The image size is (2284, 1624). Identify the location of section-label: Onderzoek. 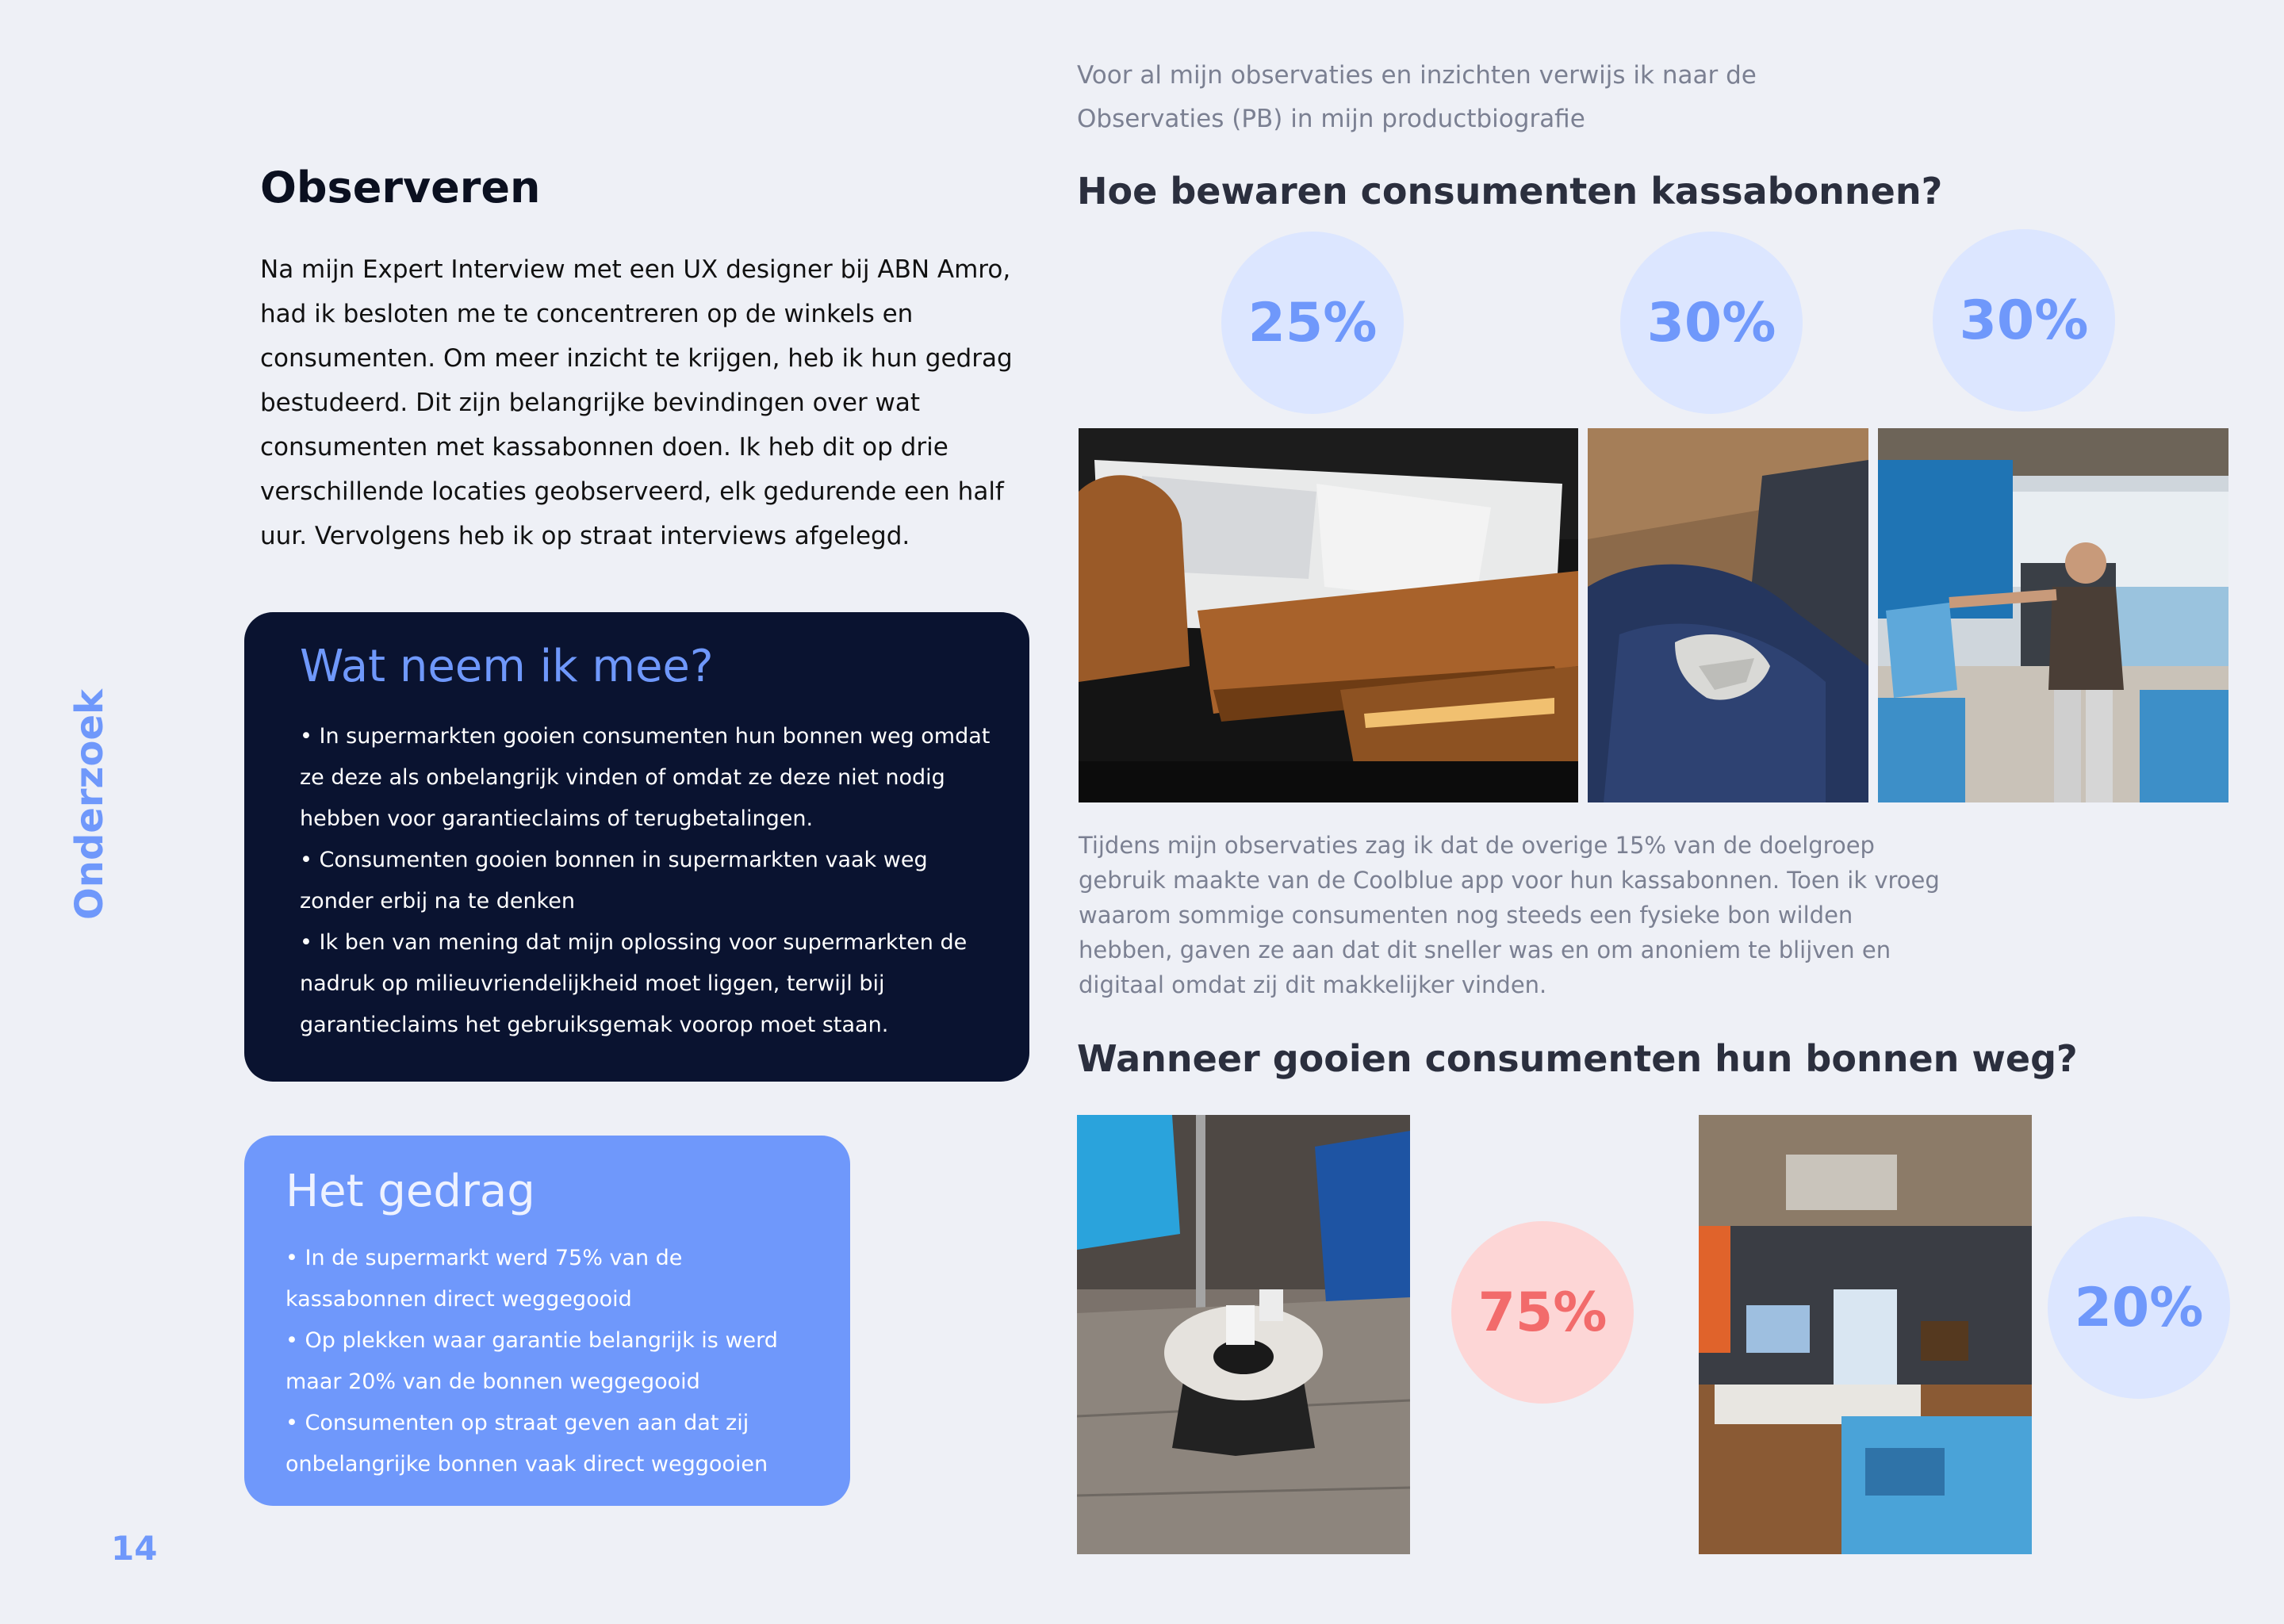
(89, 804).